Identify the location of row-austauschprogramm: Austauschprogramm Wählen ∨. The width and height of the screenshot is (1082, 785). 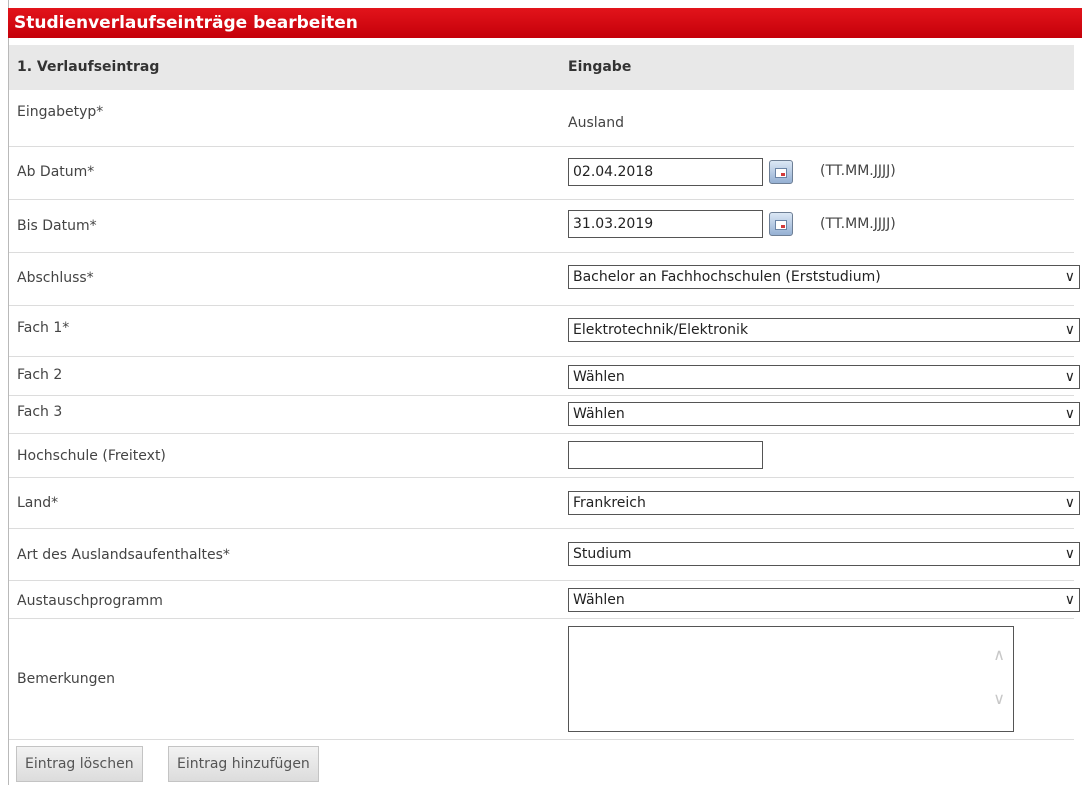
(544, 600).